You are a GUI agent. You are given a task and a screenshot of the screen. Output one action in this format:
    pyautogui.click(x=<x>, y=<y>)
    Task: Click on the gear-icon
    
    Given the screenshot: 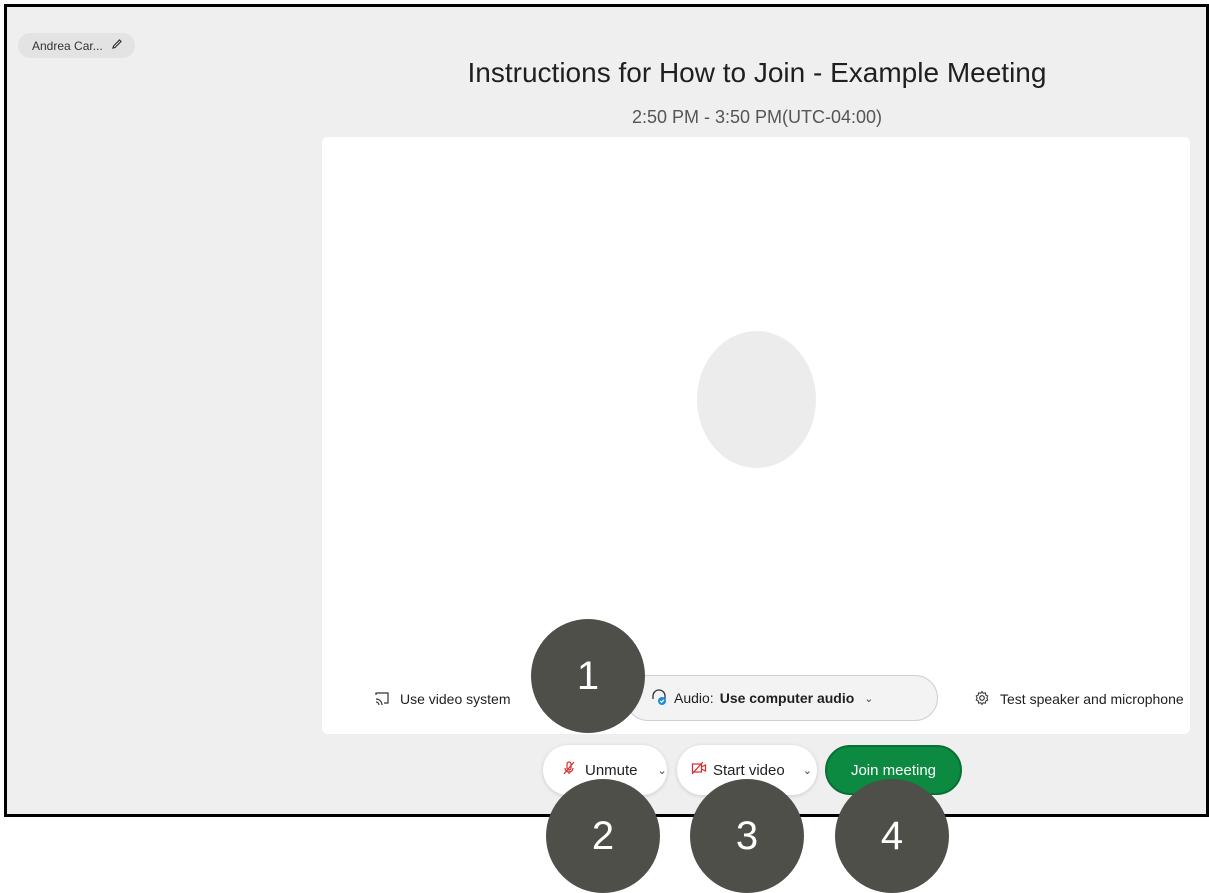 What is the action you would take?
    pyautogui.click(x=982, y=699)
    